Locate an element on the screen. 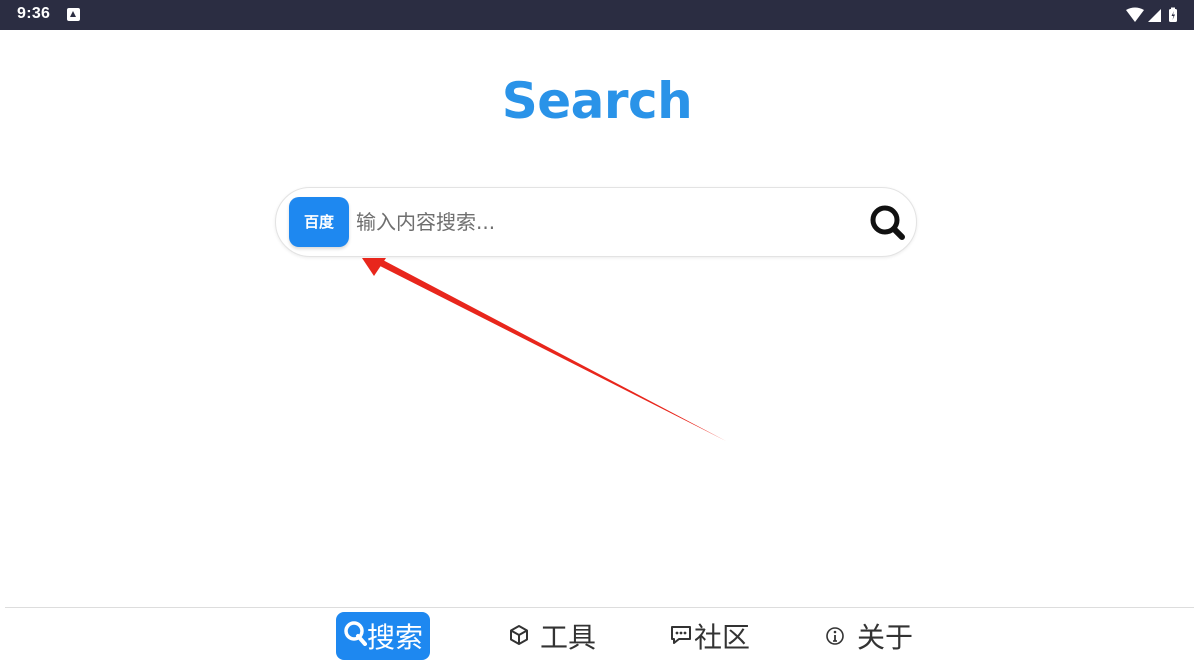 The height and width of the screenshot is (672, 1194). status-icons is located at coordinates (1154, 15).